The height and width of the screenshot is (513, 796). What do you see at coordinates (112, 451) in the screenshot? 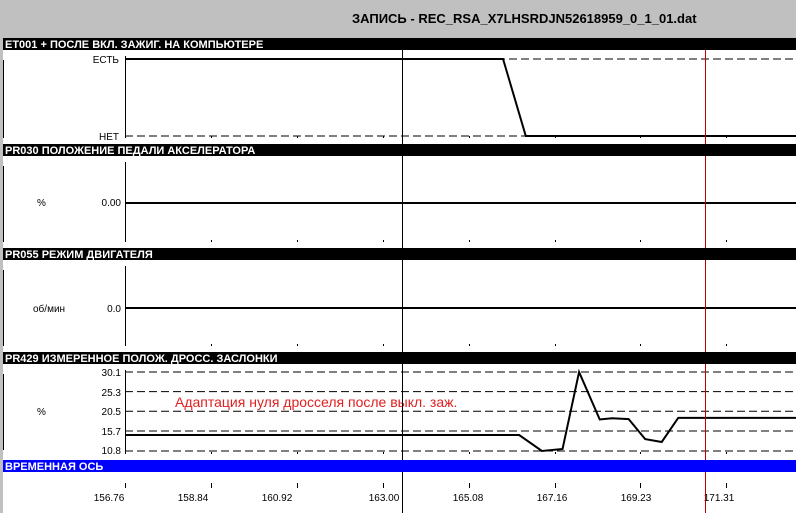
I see `tick-label-pr429: 10.8` at bounding box center [112, 451].